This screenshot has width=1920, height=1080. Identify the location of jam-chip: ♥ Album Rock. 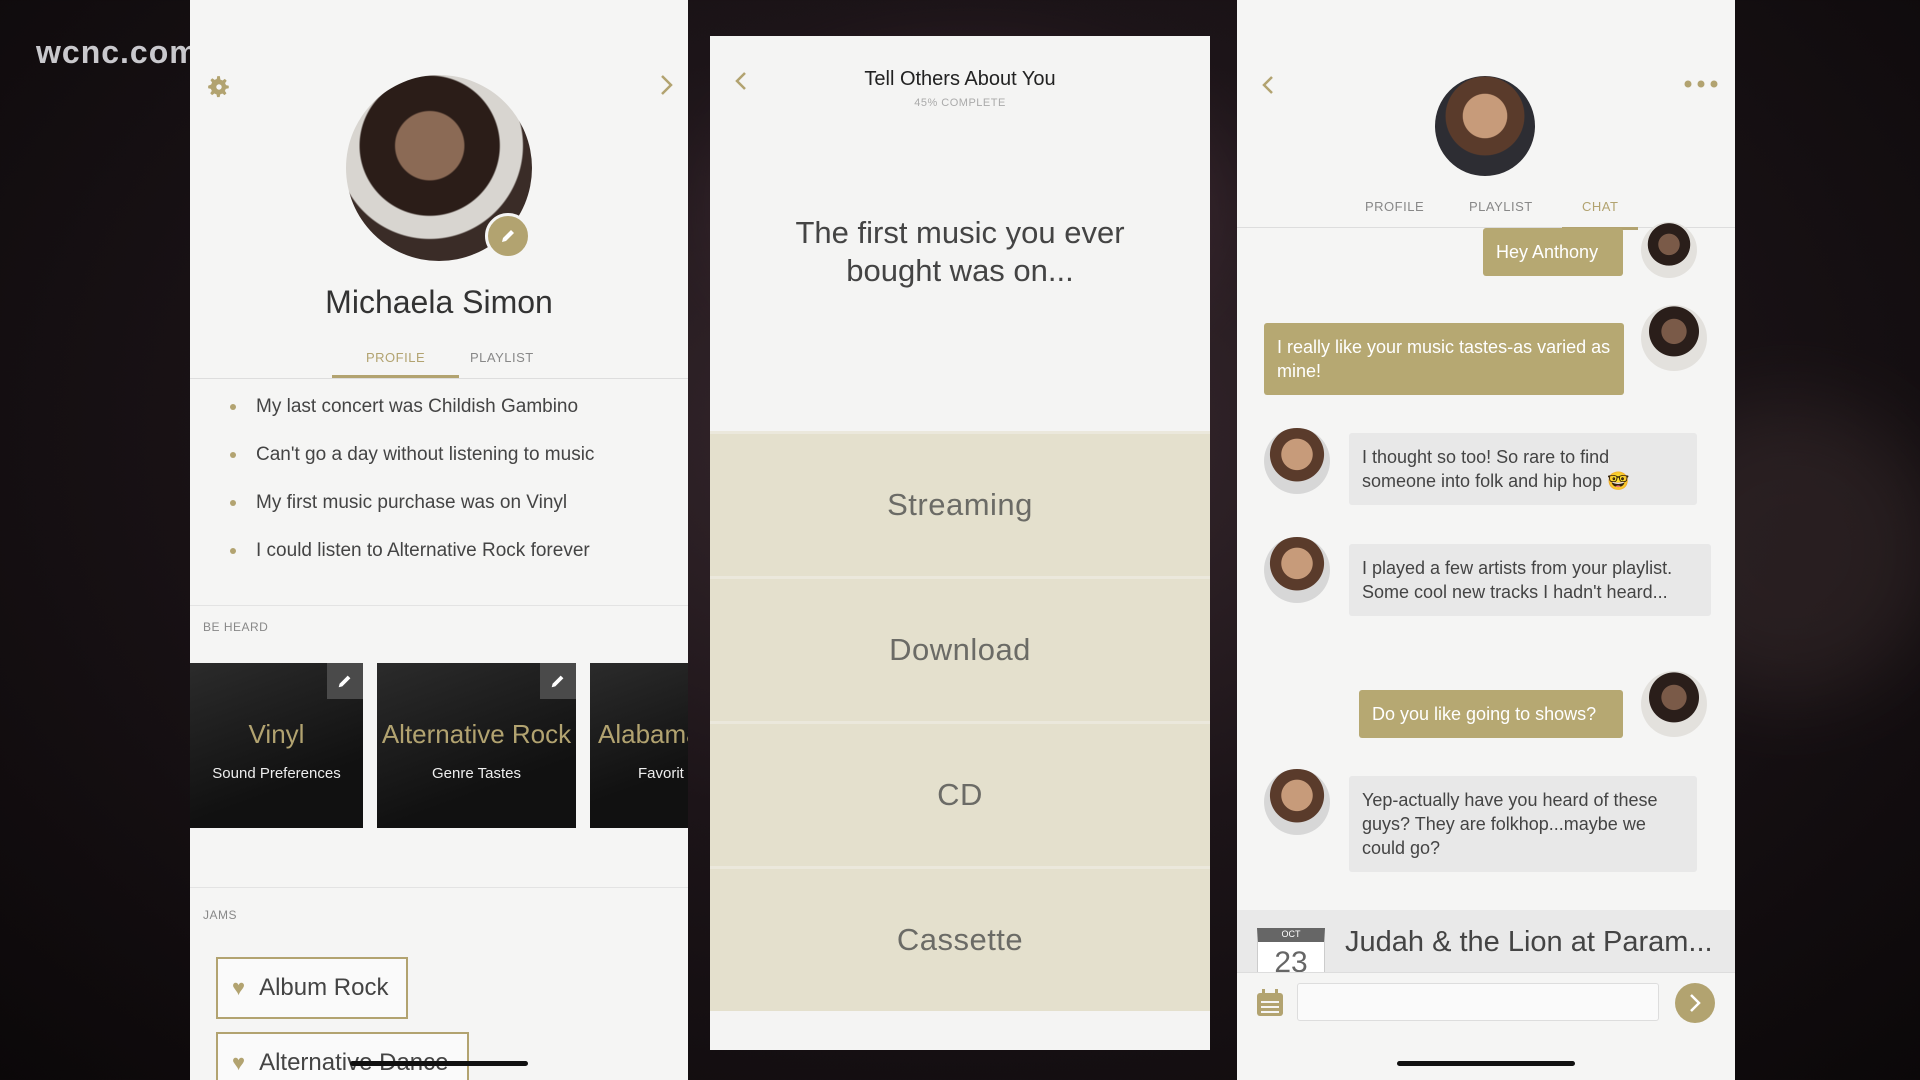
(312, 988).